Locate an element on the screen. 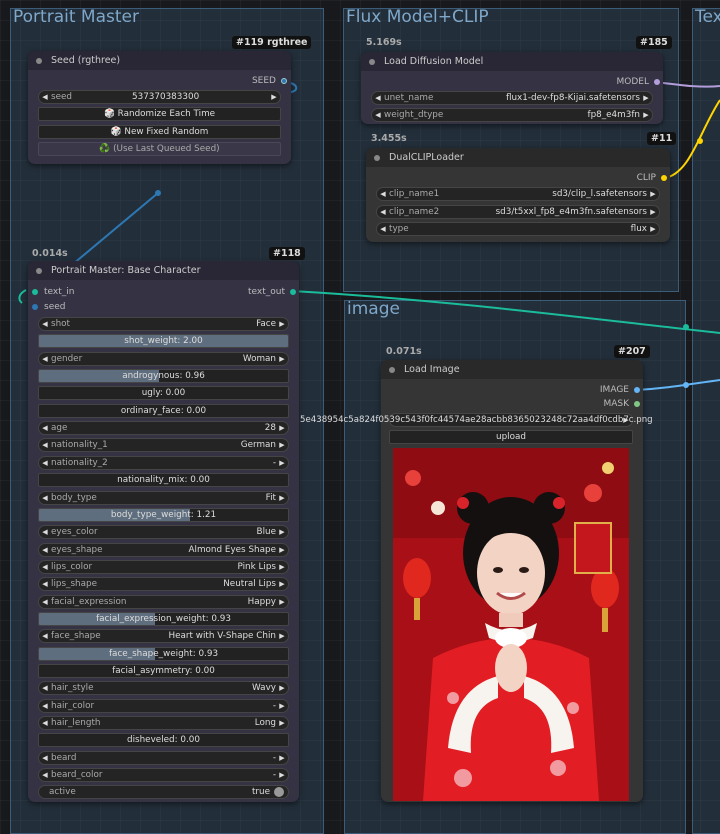  combo-face-shape: ◀ face_shape Heart with V-Shape Chin ▶ is located at coordinates (163, 636).